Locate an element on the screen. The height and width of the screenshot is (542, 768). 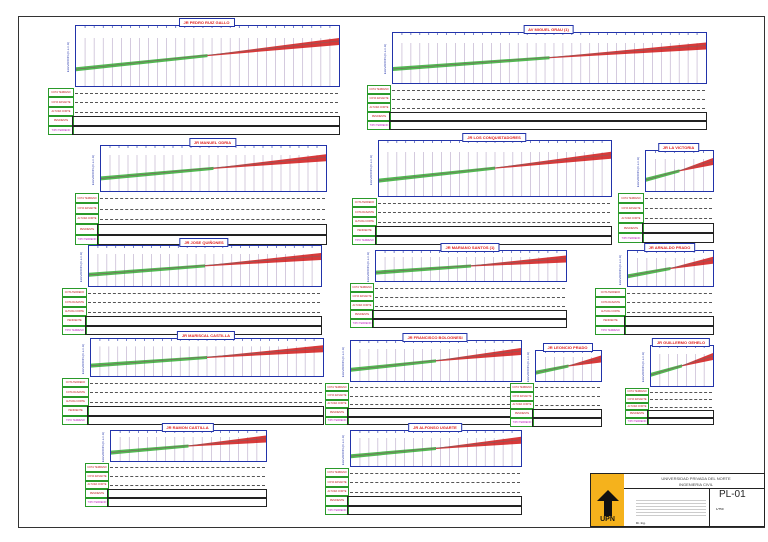
university-name: UNIVERSIDAD PRIVADA DEL NORTE is located at coordinates (696, 478).